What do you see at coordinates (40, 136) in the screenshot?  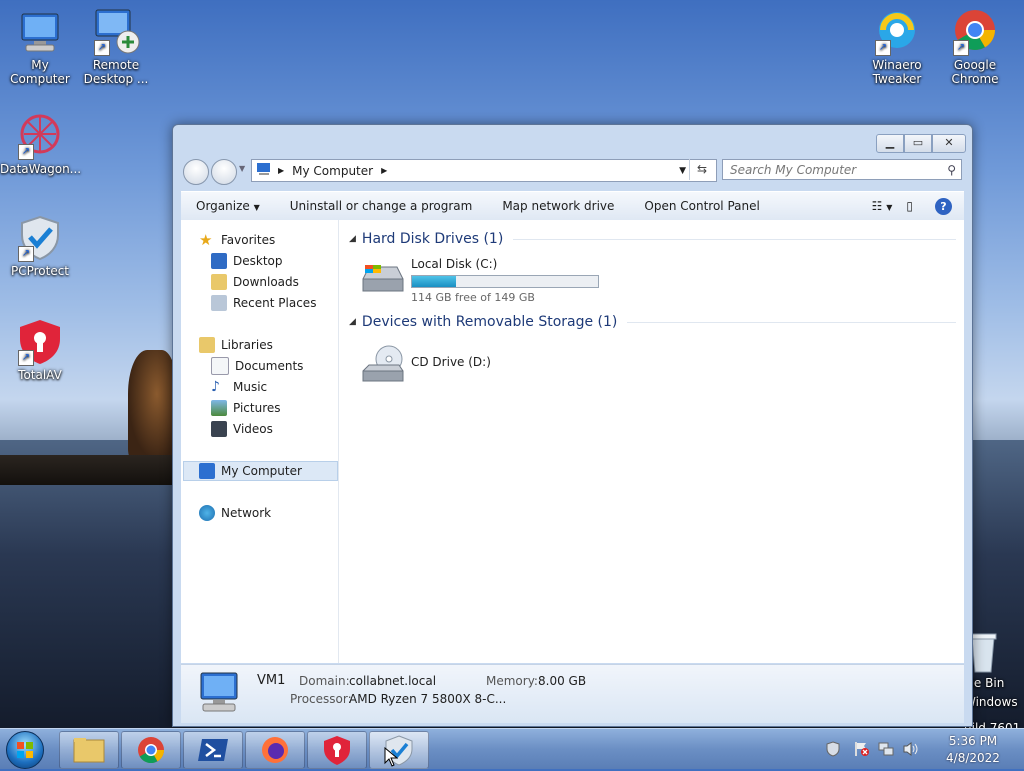 I see `datawagon-icon: ↗` at bounding box center [40, 136].